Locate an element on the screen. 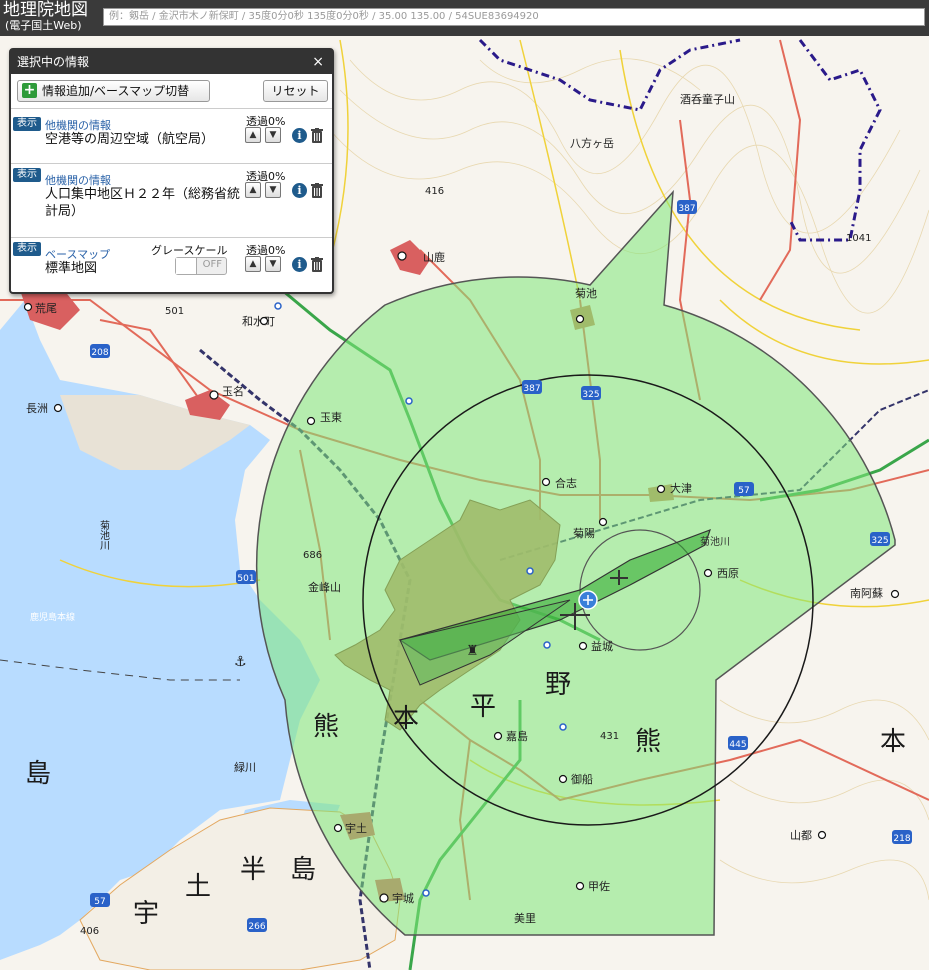 The height and width of the screenshot is (970, 929). large-label-kuma-east: 熊 is located at coordinates (648, 742).